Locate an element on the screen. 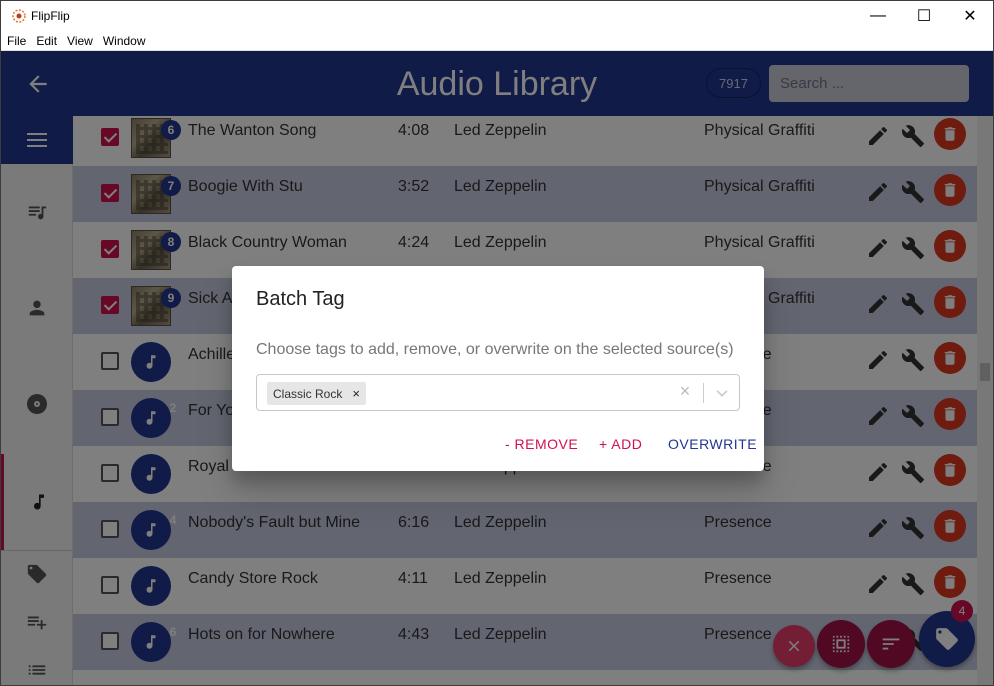 The image size is (994, 686). chip-remove-icon: × is located at coordinates (356, 393).